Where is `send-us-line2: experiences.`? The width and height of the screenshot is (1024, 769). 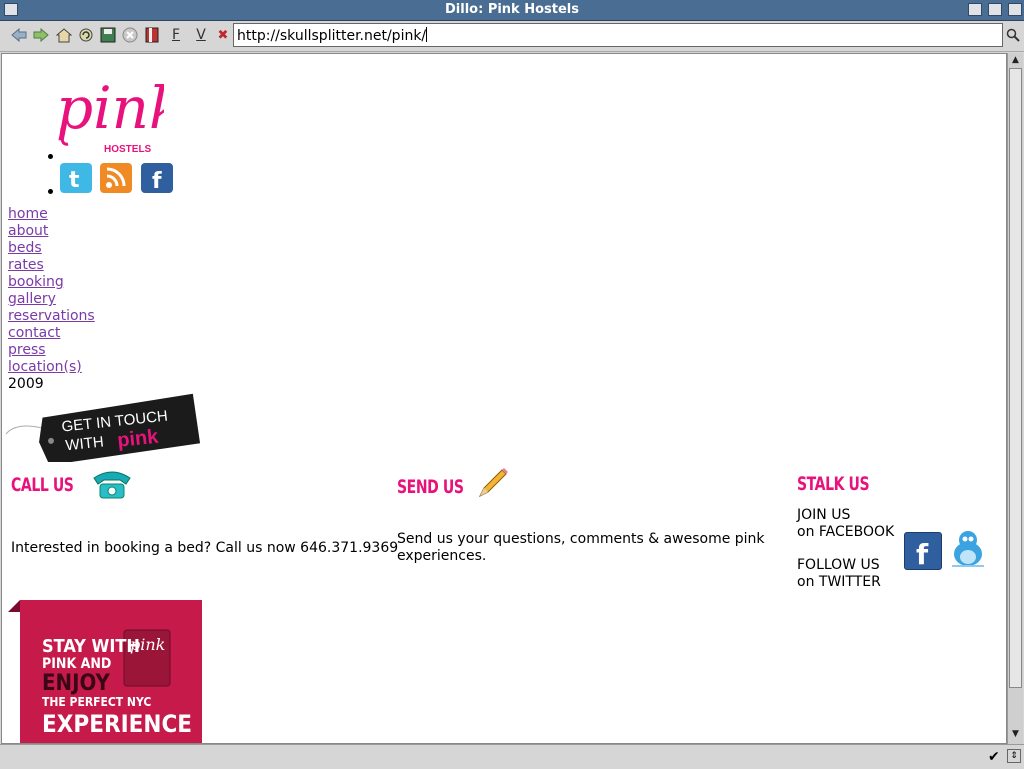 send-us-line2: experiences. is located at coordinates (442, 556).